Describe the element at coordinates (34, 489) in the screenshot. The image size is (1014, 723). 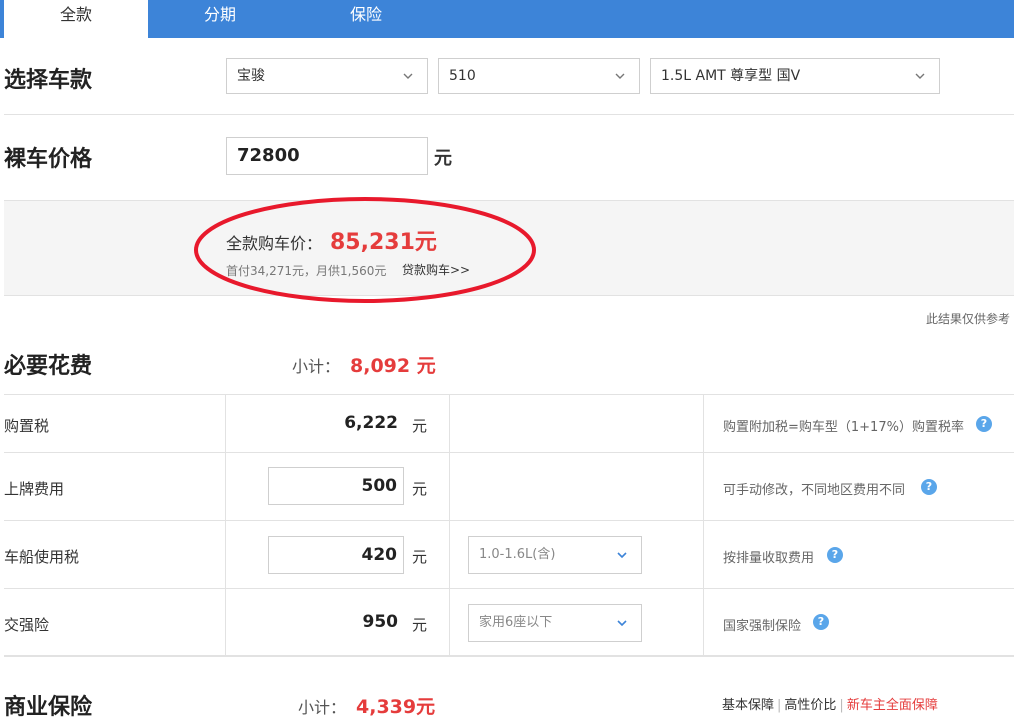
I see `plate-fee-label: 上牌费用` at that location.